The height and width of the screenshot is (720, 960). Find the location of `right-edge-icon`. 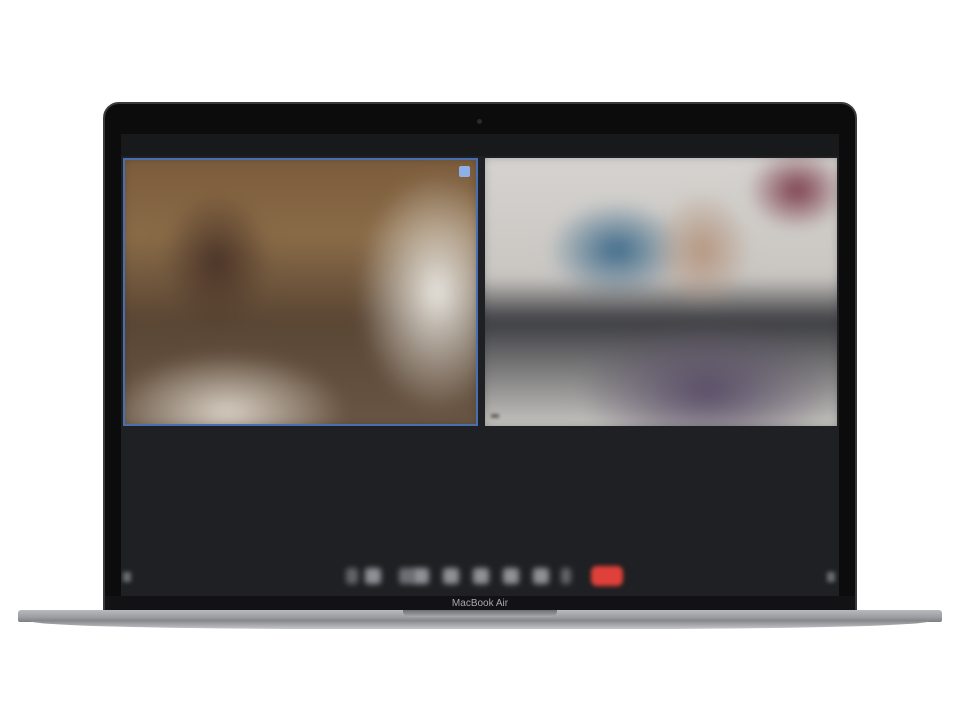

right-edge-icon is located at coordinates (831, 577).